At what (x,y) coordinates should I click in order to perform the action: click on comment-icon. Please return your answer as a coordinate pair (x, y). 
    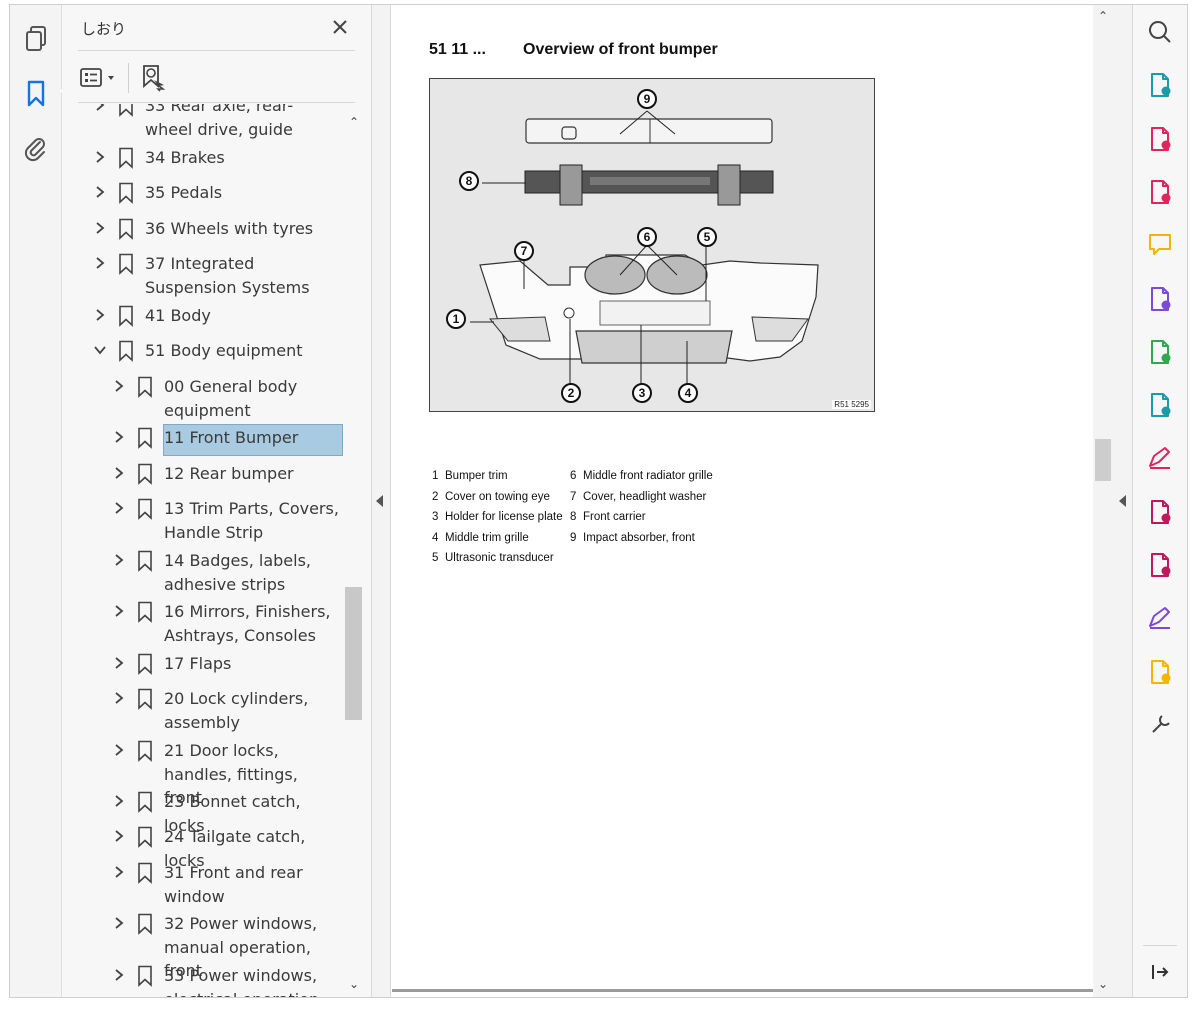
    Looking at the image, I should click on (1160, 245).